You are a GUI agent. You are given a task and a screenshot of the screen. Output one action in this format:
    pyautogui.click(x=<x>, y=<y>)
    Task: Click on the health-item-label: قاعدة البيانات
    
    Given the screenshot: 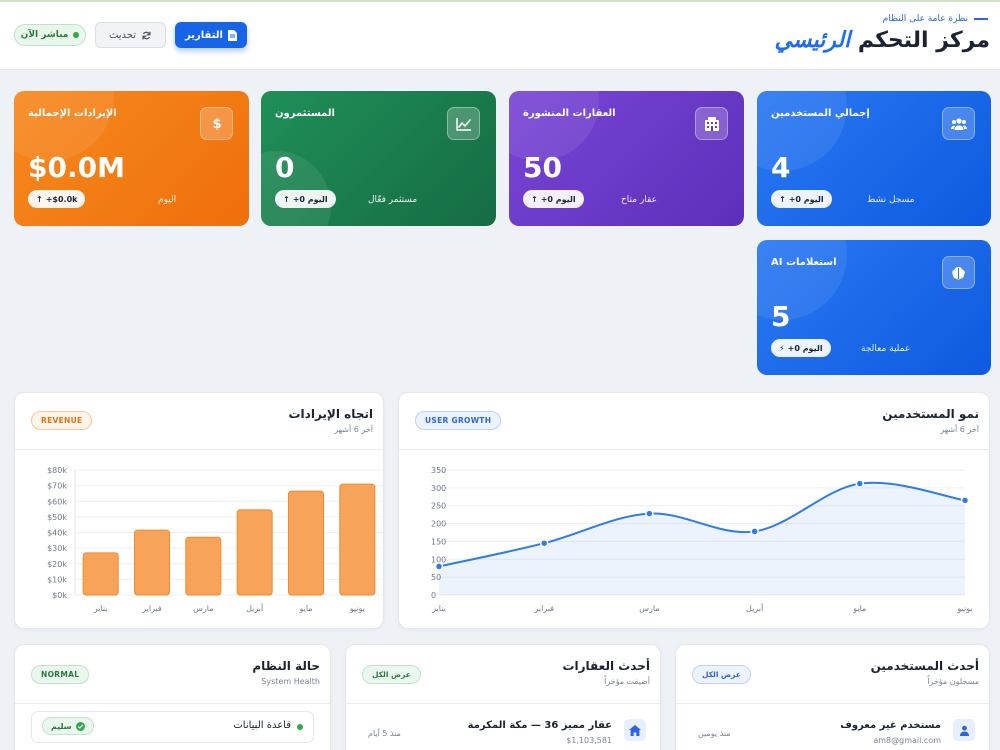 What is the action you would take?
    pyautogui.click(x=262, y=725)
    